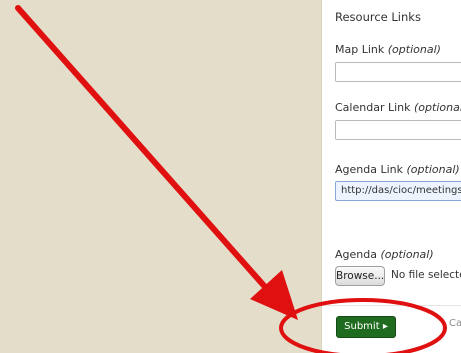  What do you see at coordinates (363, 325) in the screenshot?
I see `red-circle-annotation` at bounding box center [363, 325].